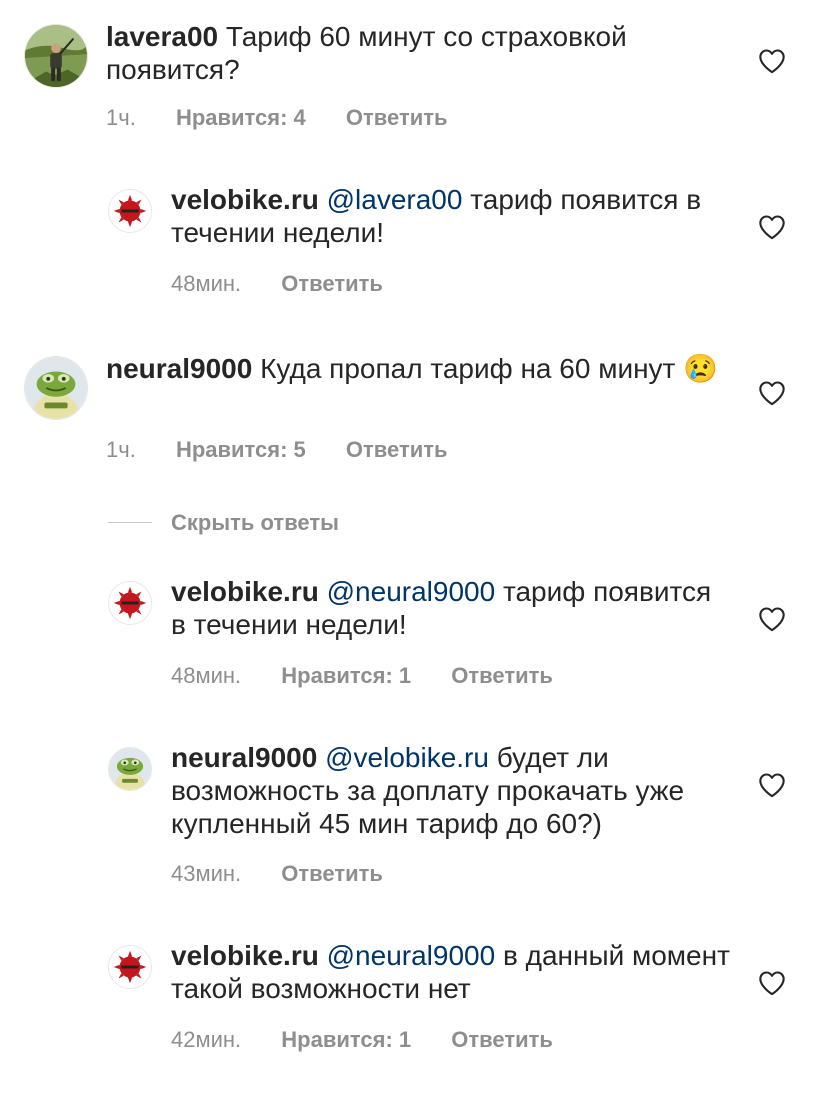  I want to click on likes-count-button: Нравится: 4, so click(241, 118).